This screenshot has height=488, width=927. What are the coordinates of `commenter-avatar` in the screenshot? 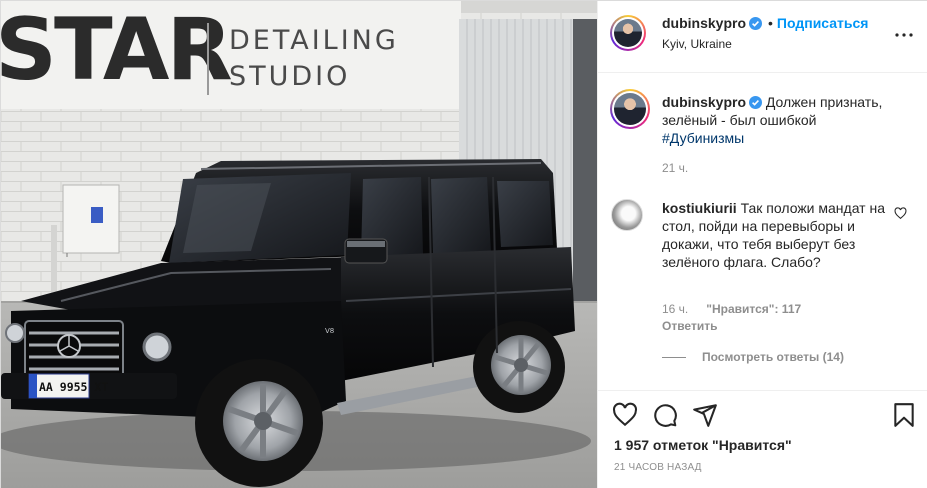 It's located at (627, 215).